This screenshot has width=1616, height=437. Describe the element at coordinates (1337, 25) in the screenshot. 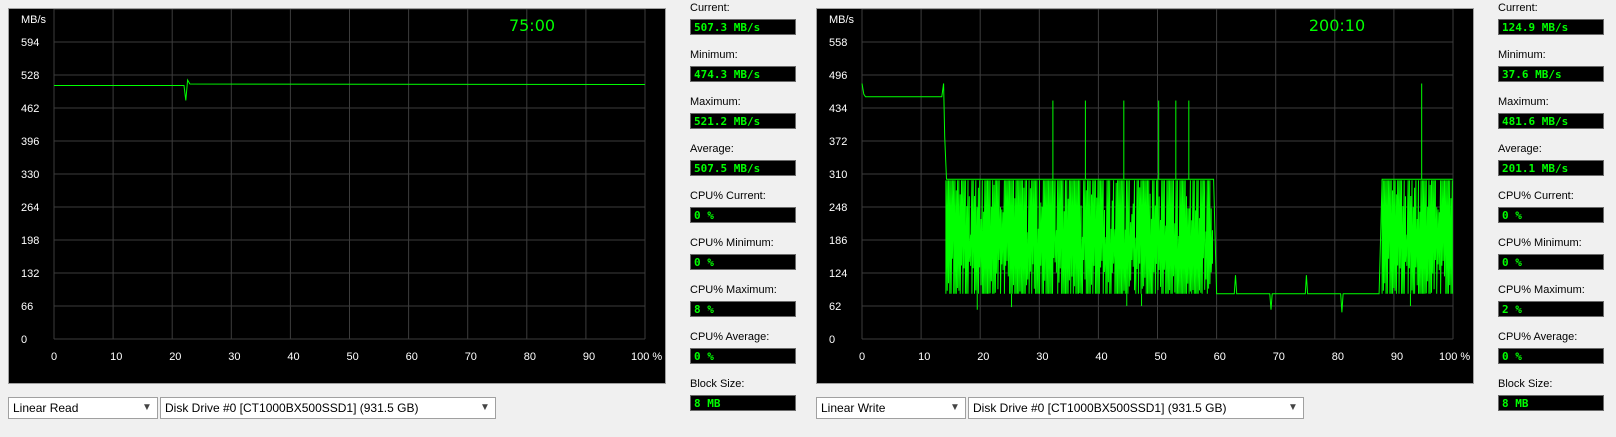

I see `timer-label: 200:10` at that location.